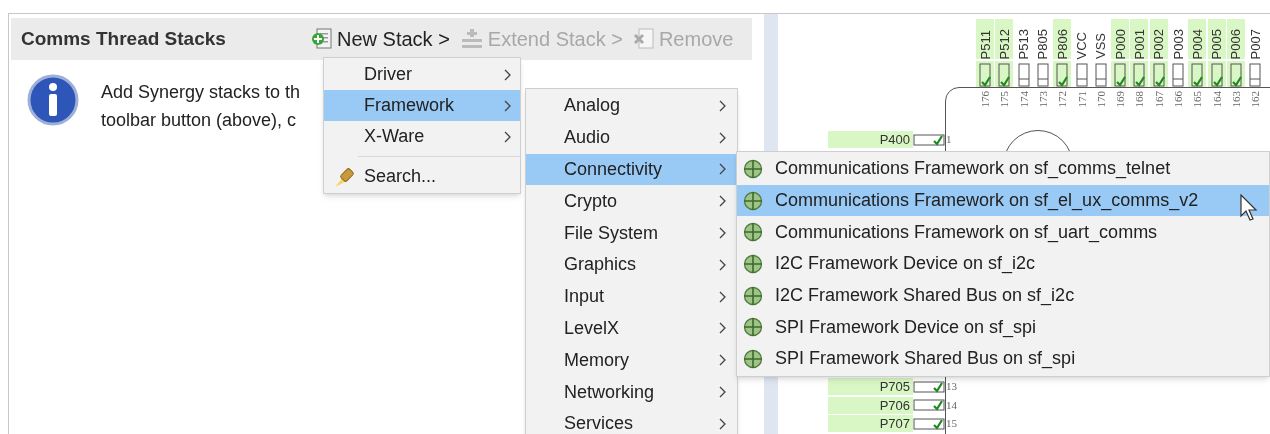 Image resolution: width=1270 pixels, height=434 pixels. I want to click on pin-number: 15, so click(951, 424).